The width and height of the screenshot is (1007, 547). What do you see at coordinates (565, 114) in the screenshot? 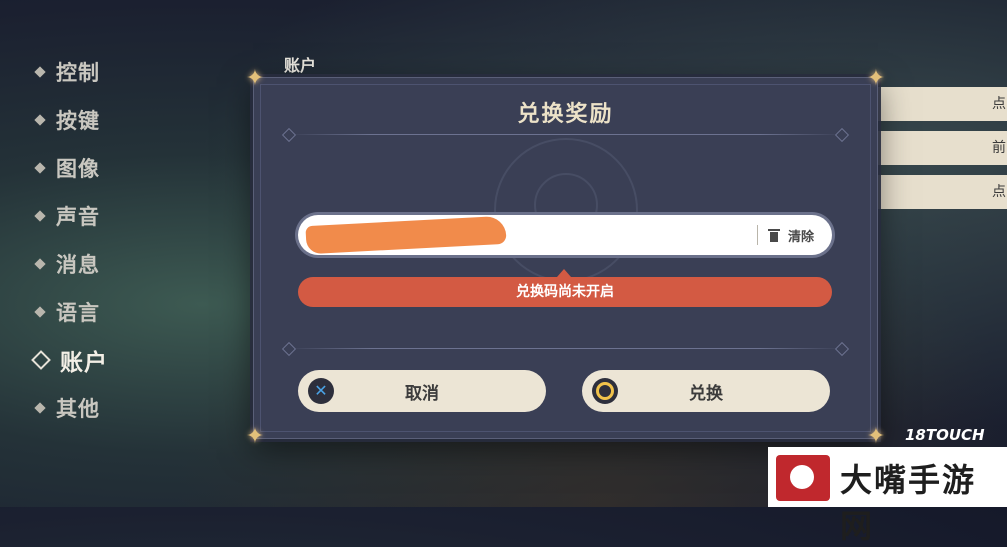
I see `dialog-title: 兑换奖励` at bounding box center [565, 114].